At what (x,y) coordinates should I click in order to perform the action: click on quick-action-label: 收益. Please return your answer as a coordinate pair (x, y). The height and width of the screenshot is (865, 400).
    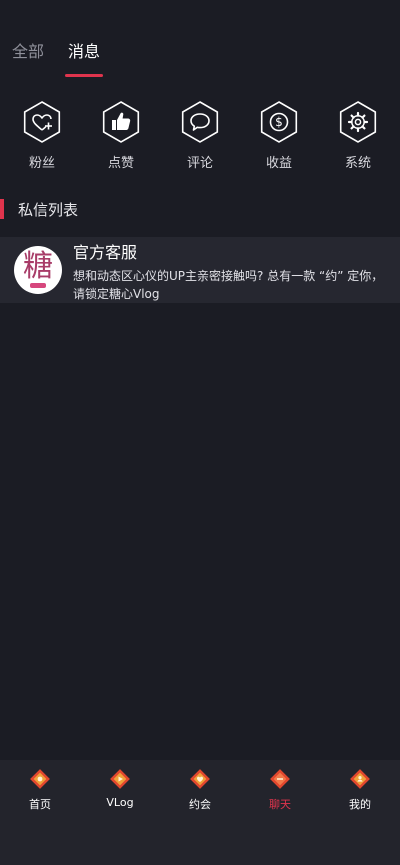
    Looking at the image, I should click on (278, 163).